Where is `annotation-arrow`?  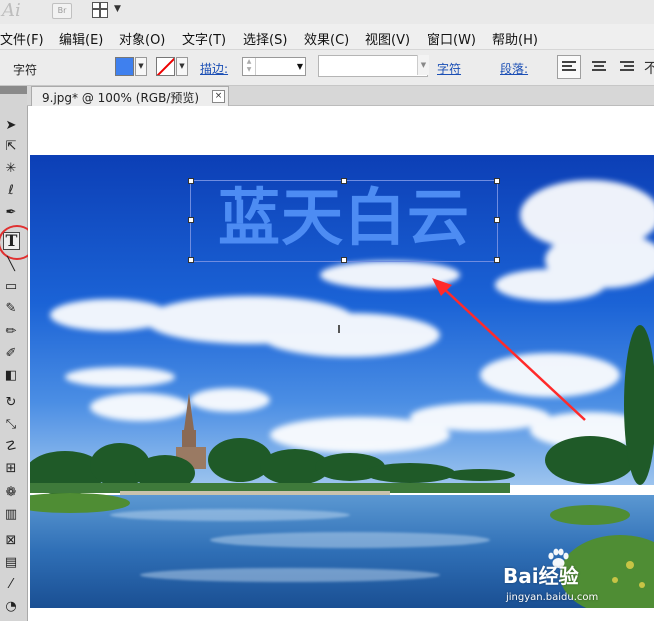
annotation-arrow is located at coordinates (509, 349).